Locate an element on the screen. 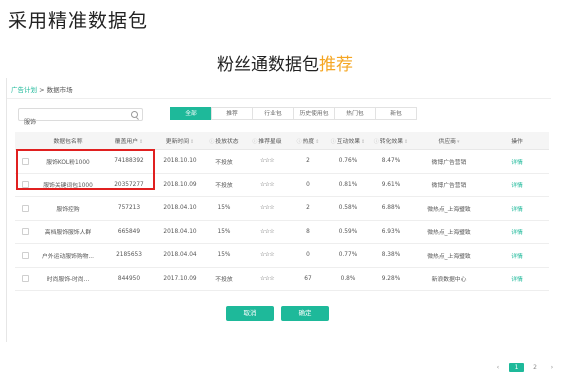 The image size is (570, 372). pagination-next: › is located at coordinates (552, 367).